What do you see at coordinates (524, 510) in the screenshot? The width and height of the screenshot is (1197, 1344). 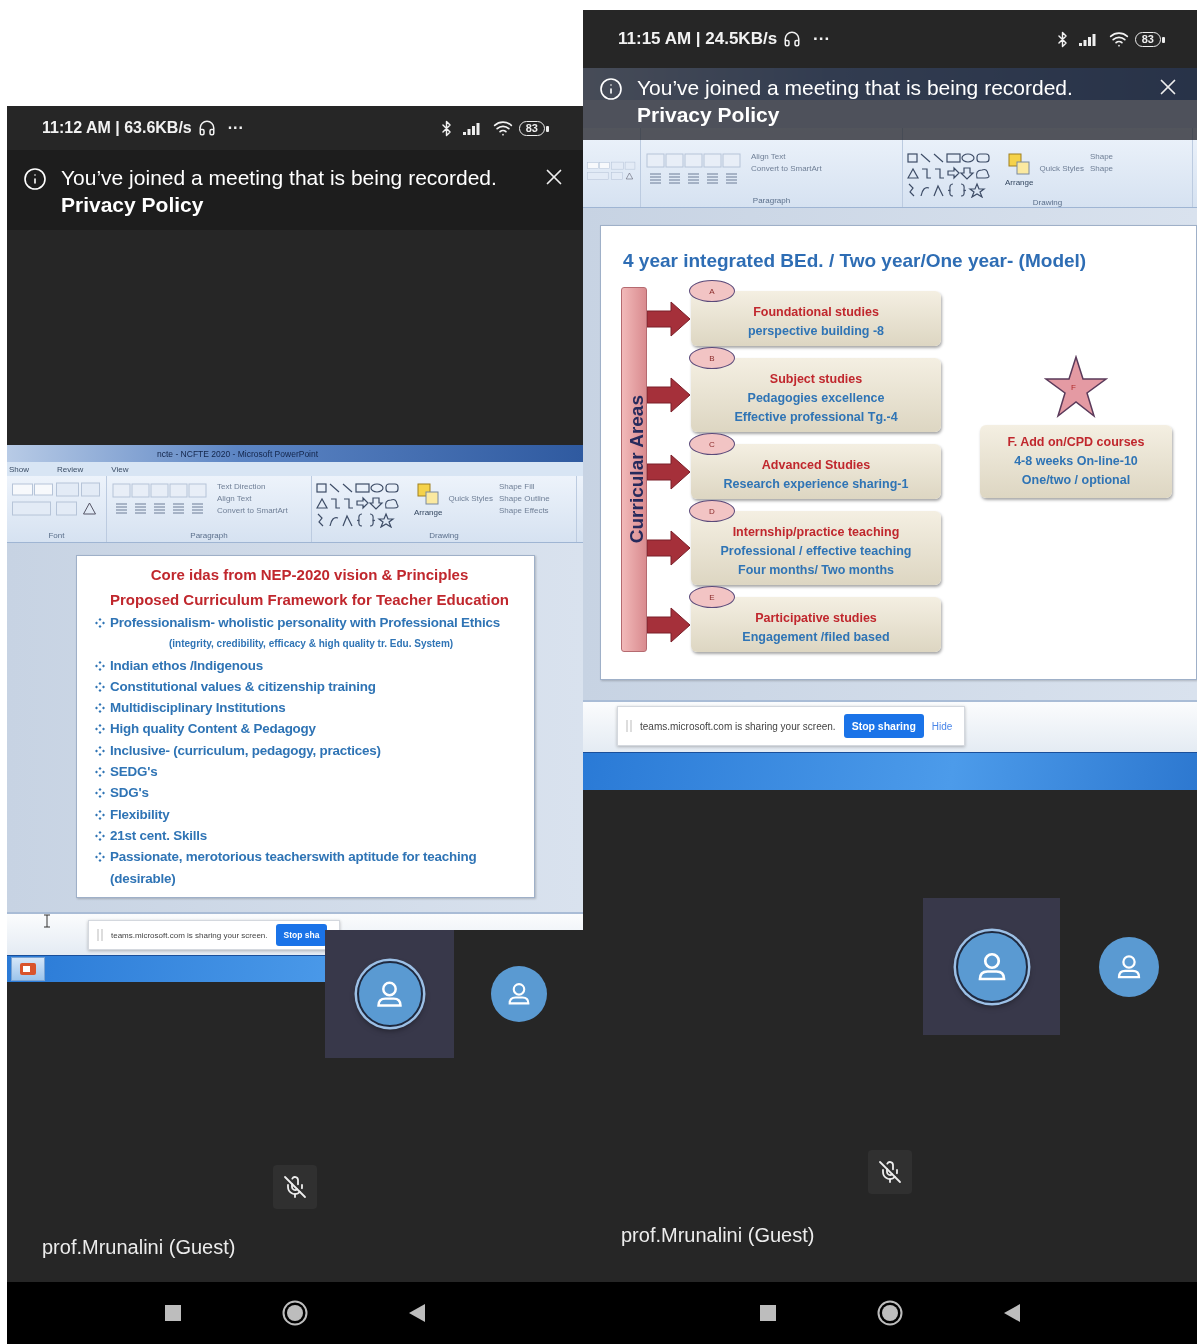 I see `ribbon-command: Shape Effects` at bounding box center [524, 510].